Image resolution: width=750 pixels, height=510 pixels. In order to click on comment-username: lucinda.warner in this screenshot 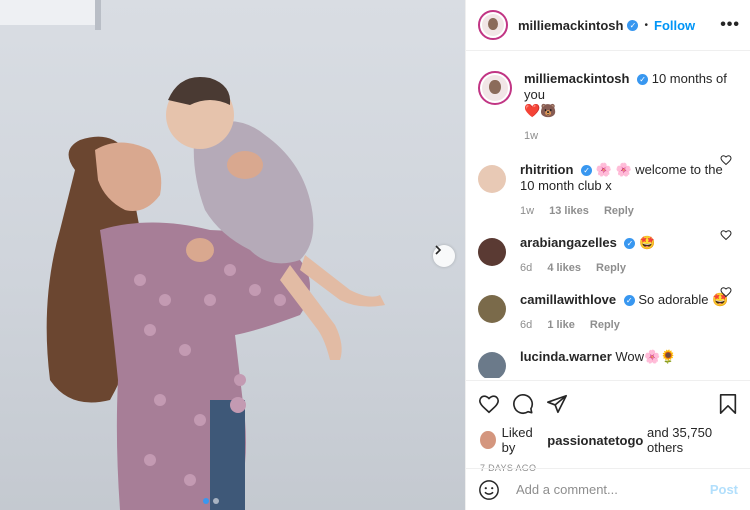, I will do `click(566, 356)`.